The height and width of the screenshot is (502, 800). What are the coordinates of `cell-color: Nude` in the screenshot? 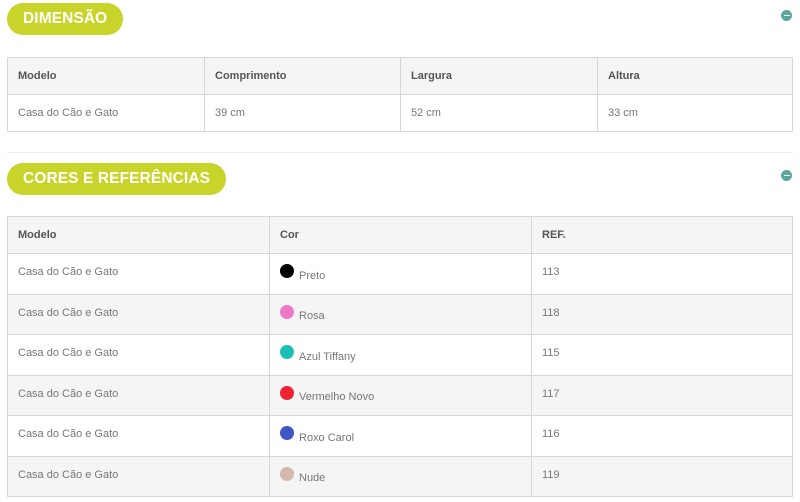 It's located at (400, 476).